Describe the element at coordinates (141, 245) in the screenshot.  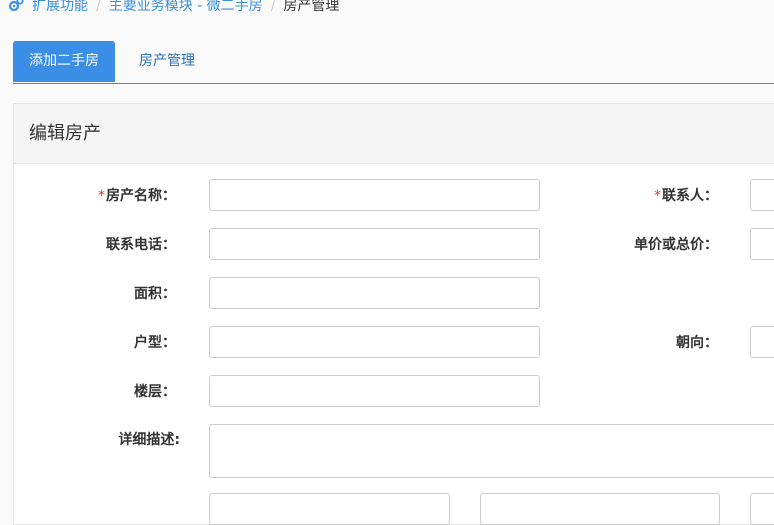
I see `phone-label: 联系电话：` at that location.